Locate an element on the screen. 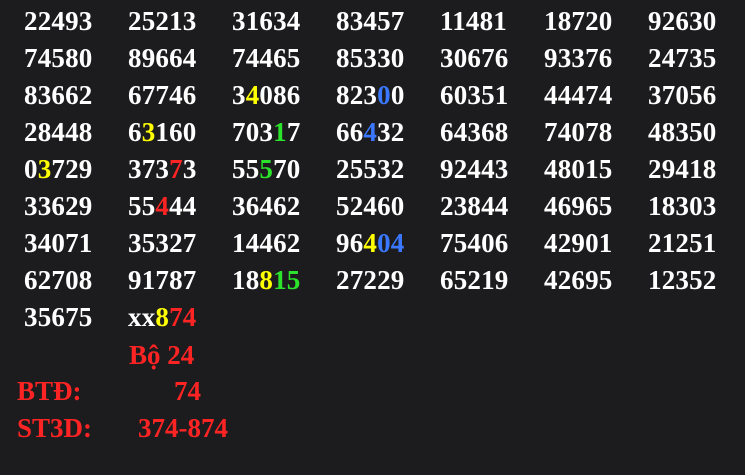 The image size is (745, 475). number-cell: 83662 is located at coordinates (76, 95).